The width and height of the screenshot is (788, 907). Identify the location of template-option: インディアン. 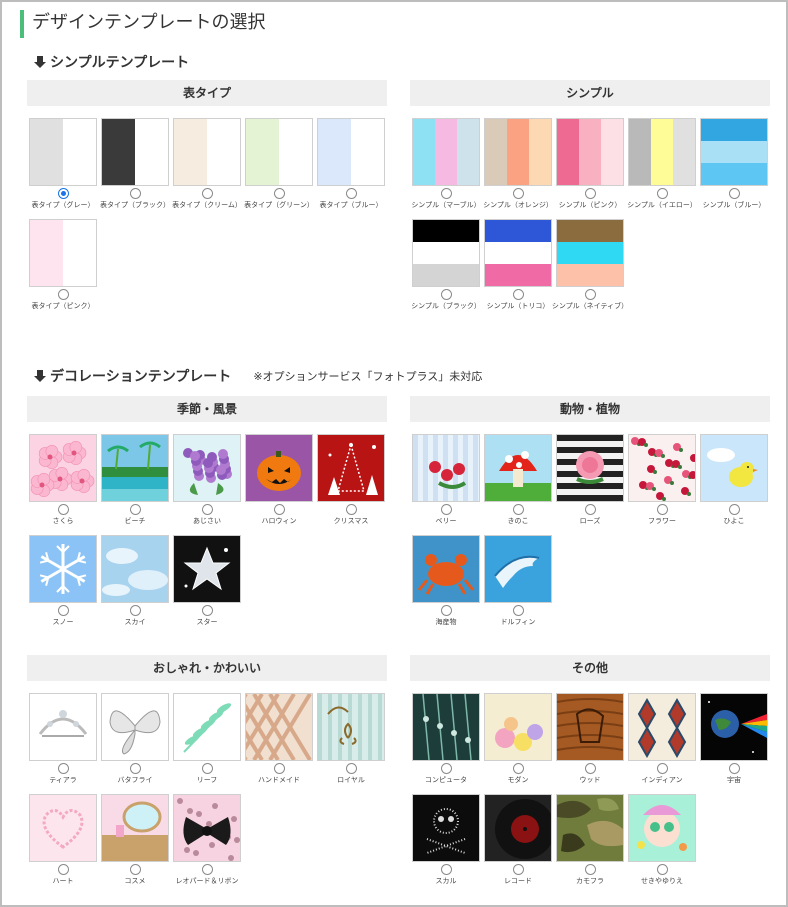
(662, 739).